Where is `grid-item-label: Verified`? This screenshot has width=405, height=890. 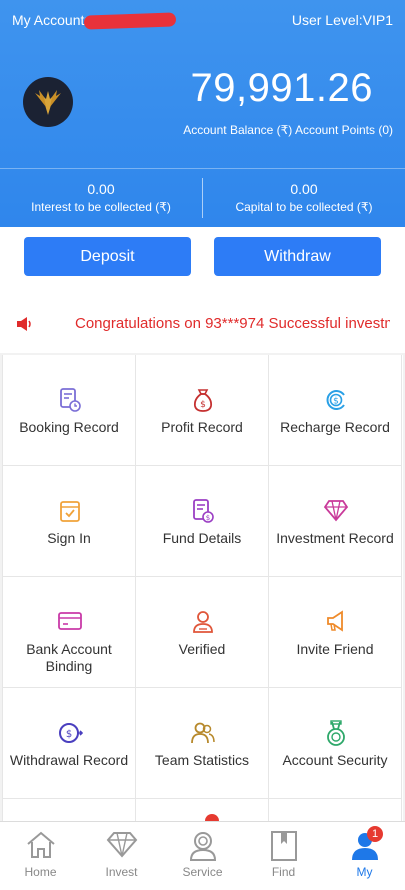
grid-item-label: Verified is located at coordinates (202, 649).